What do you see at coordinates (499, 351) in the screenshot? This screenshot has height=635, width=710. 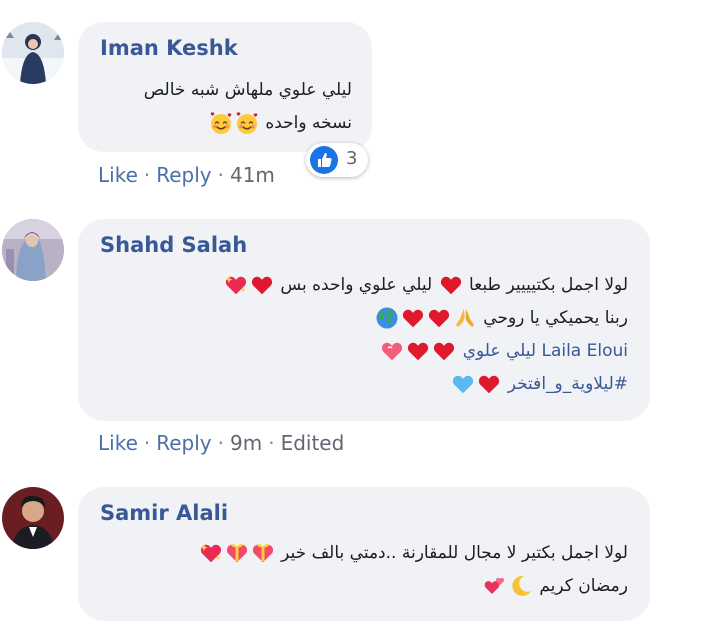 I see `mention-link: ليلي علوي` at bounding box center [499, 351].